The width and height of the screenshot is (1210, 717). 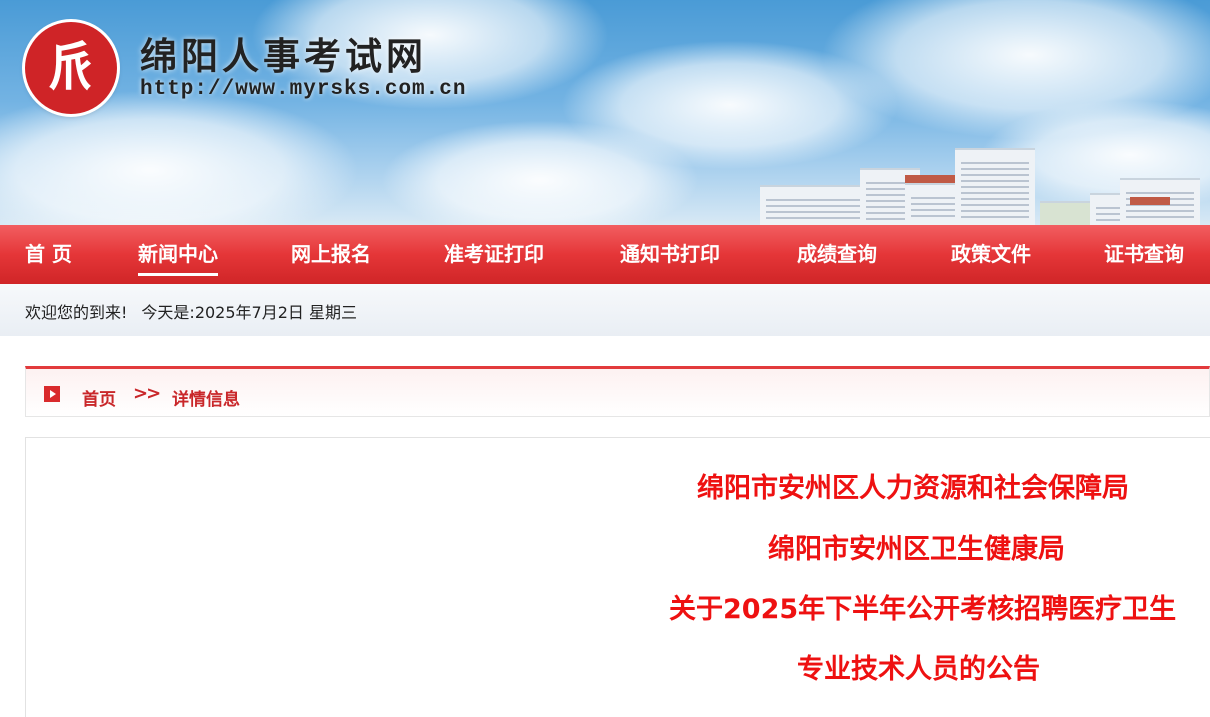 What do you see at coordinates (178, 254) in the screenshot?
I see `nav-item-news: 新闻中心` at bounding box center [178, 254].